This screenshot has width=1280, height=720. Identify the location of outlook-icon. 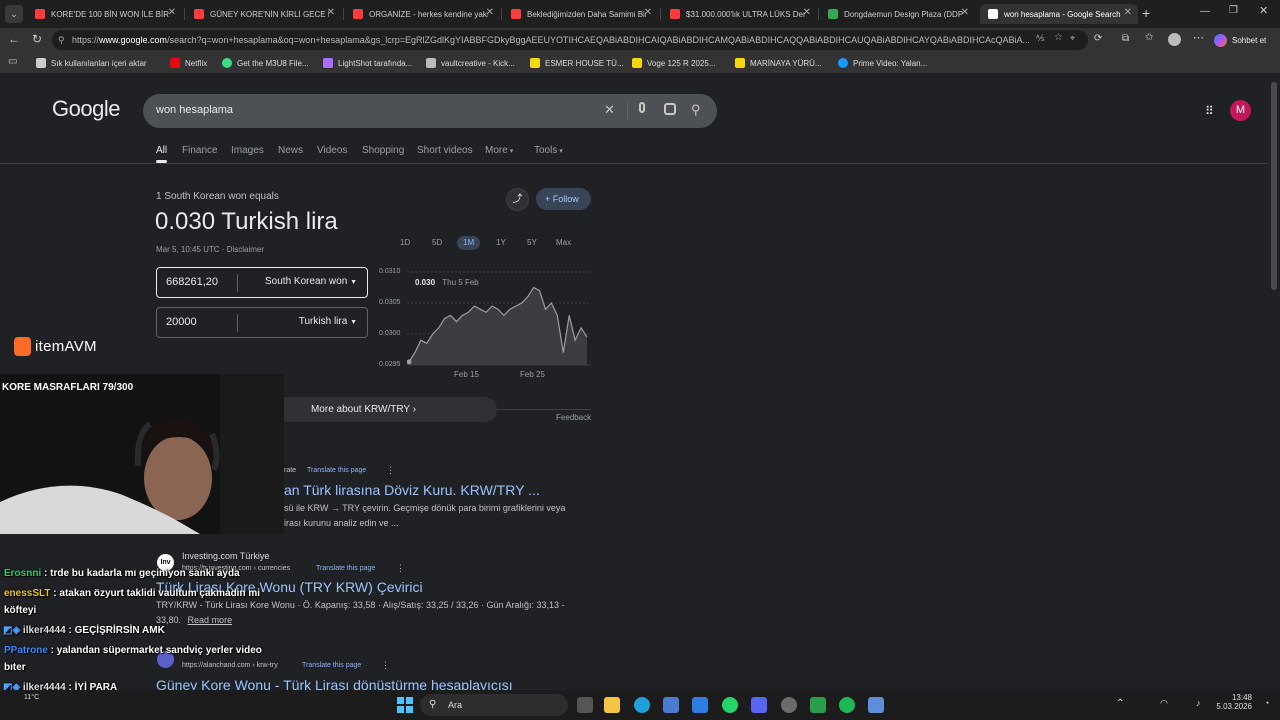
(700, 705).